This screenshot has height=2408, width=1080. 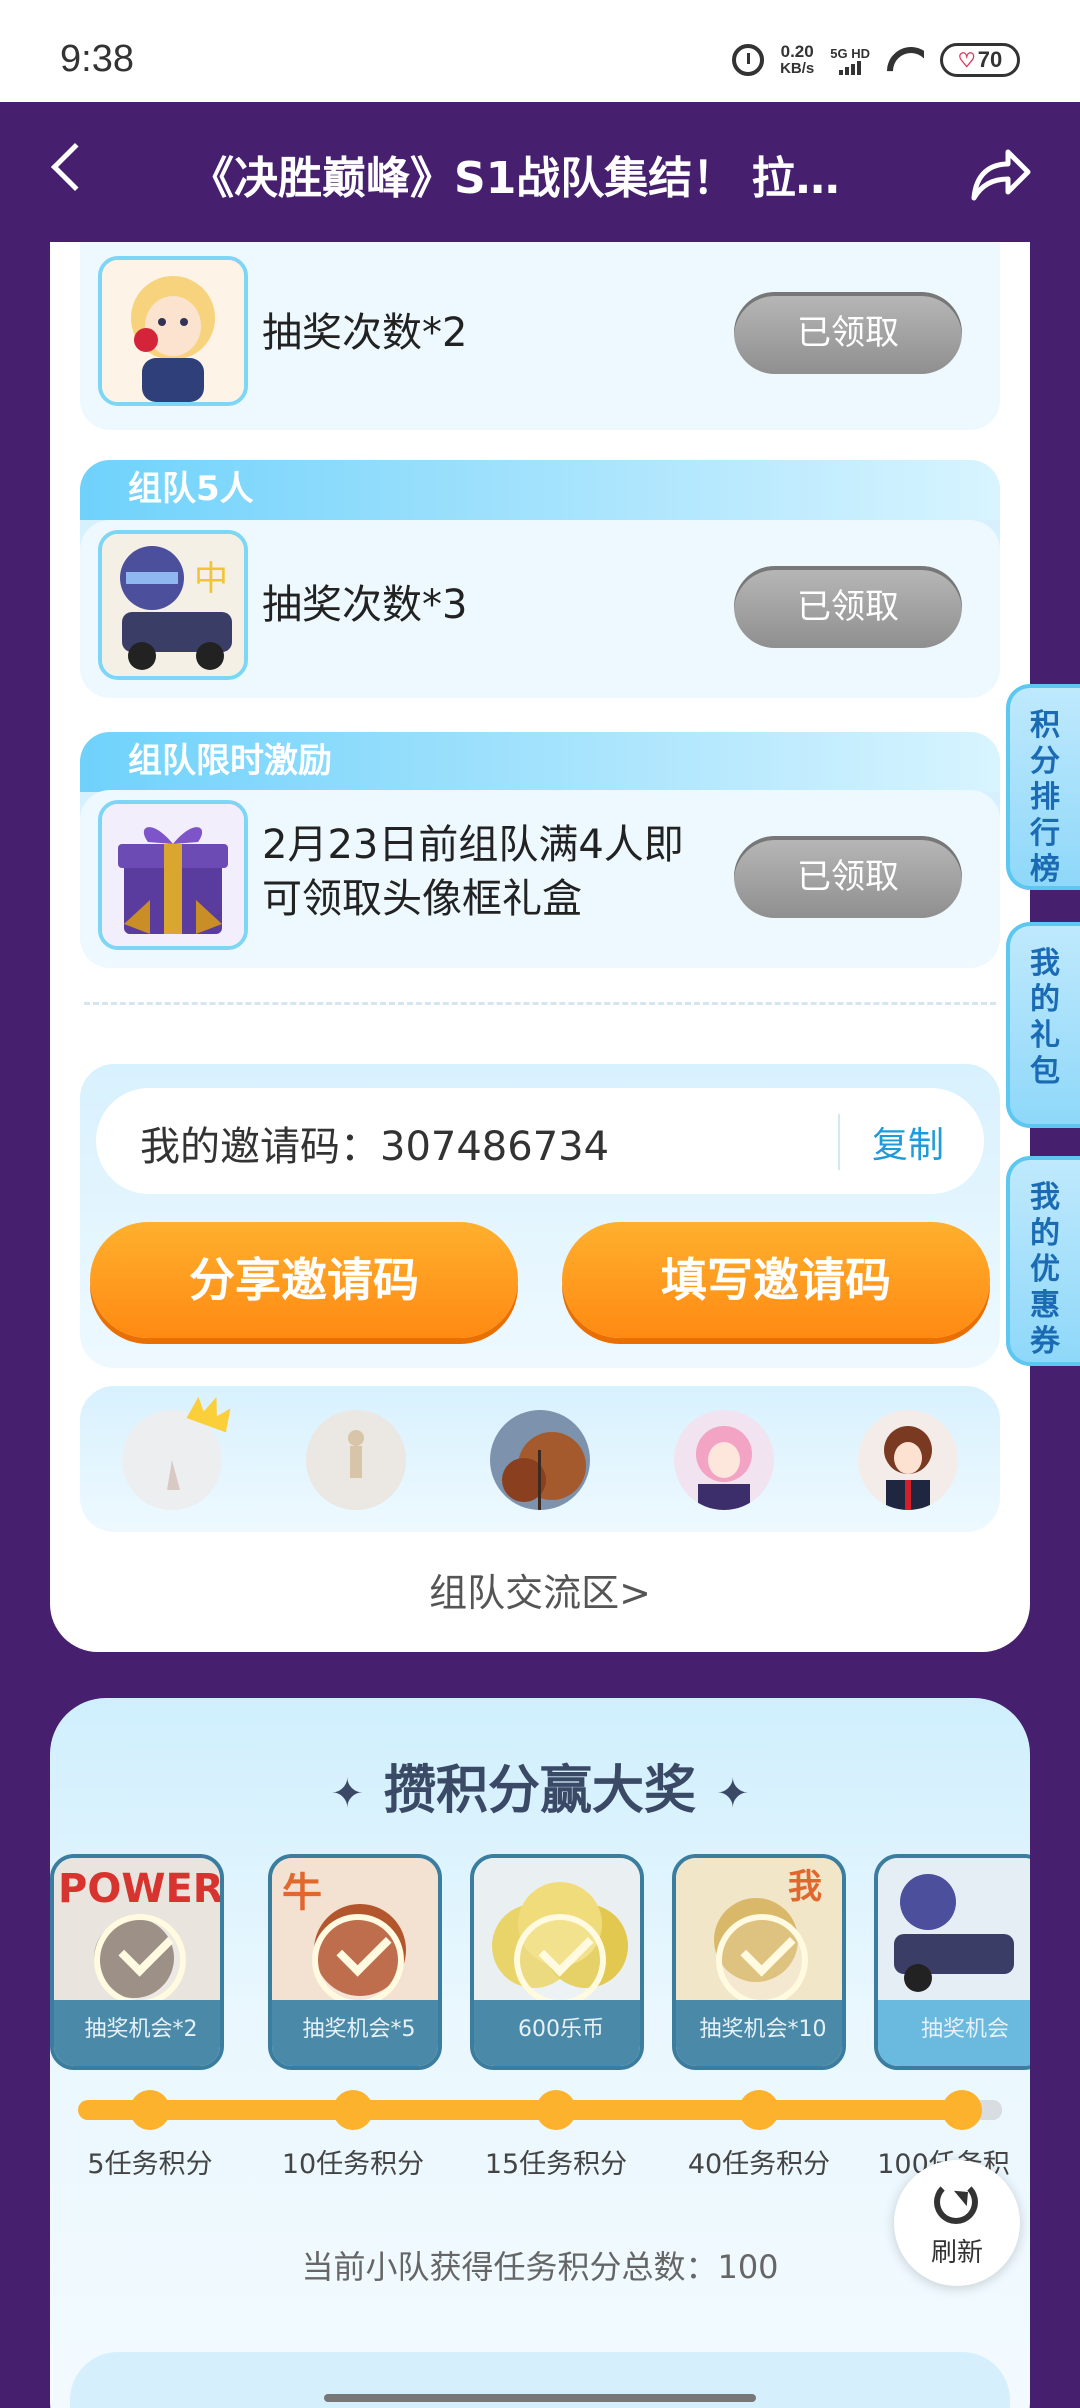 I want to click on milestone-label: 40任务积分, so click(x=759, y=2164).